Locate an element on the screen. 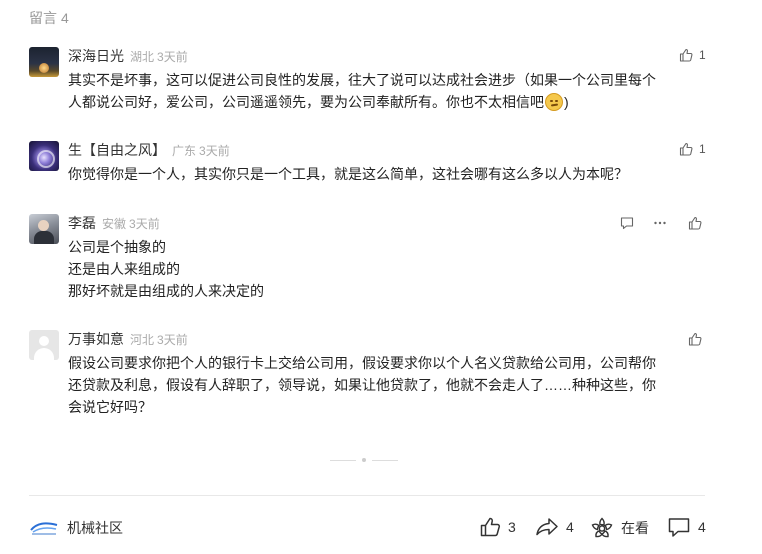  more-button is located at coordinates (660, 223).